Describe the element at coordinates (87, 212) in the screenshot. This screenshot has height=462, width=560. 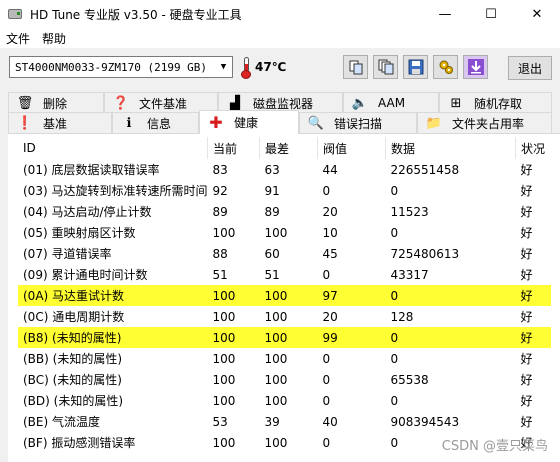
I see `cell-id: (04) 马达启动/停止计数` at that location.